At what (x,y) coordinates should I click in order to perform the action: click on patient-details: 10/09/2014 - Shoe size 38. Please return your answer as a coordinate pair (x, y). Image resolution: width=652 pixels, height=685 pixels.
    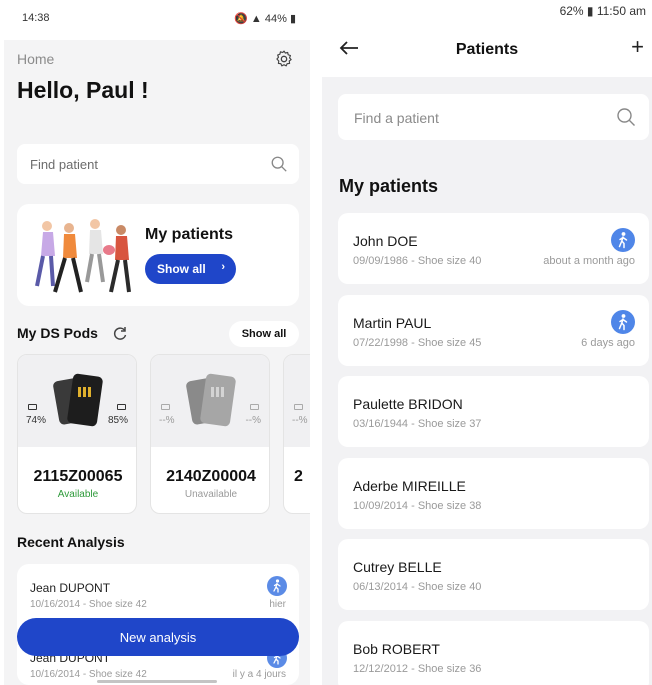
    Looking at the image, I should click on (417, 505).